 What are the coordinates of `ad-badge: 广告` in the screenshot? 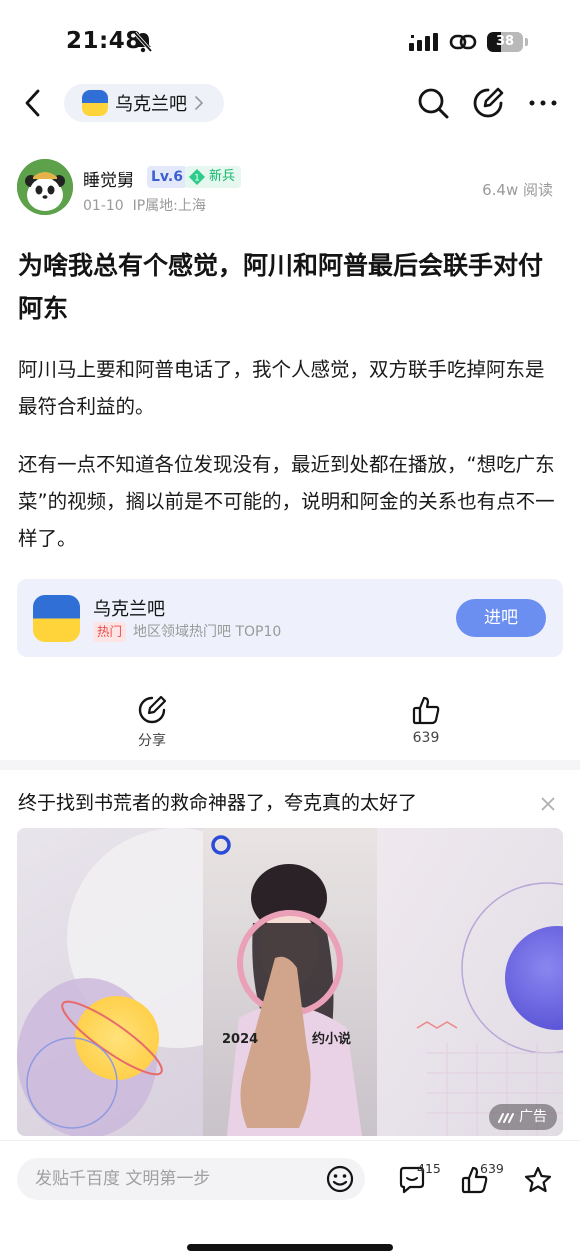 It's located at (523, 1117).